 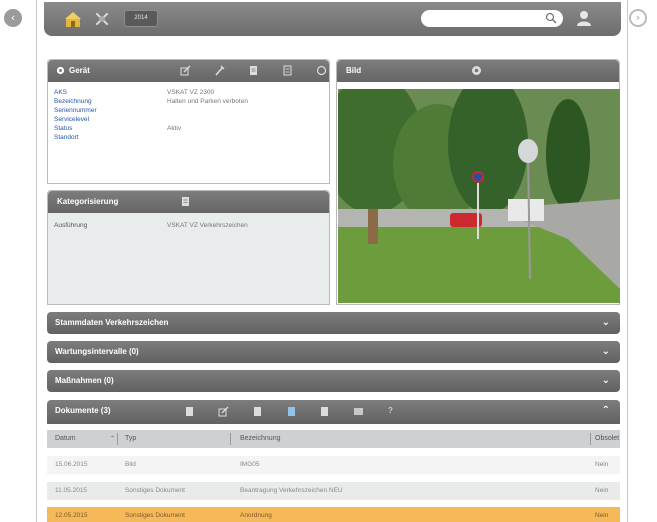 What do you see at coordinates (13, 18) in the screenshot?
I see `previous-arrow-icon: ‹` at bounding box center [13, 18].